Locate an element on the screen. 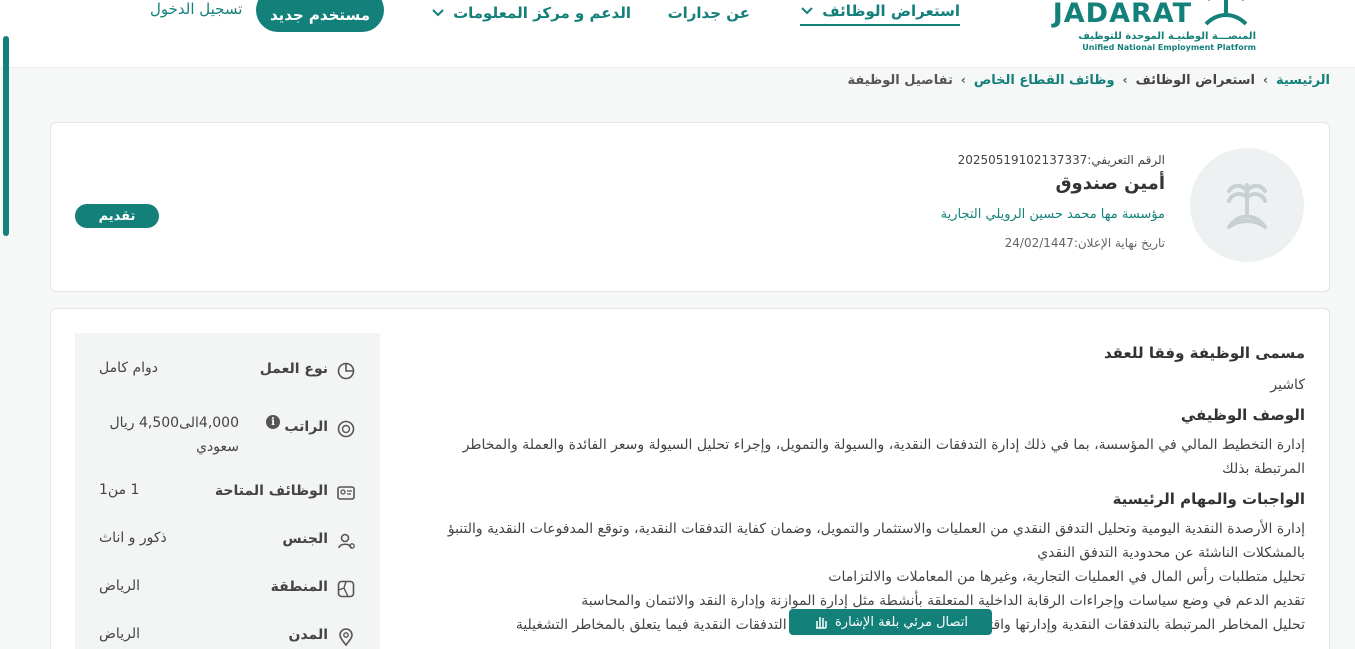  attribute-region: المنطقة الرياض is located at coordinates (227, 597).